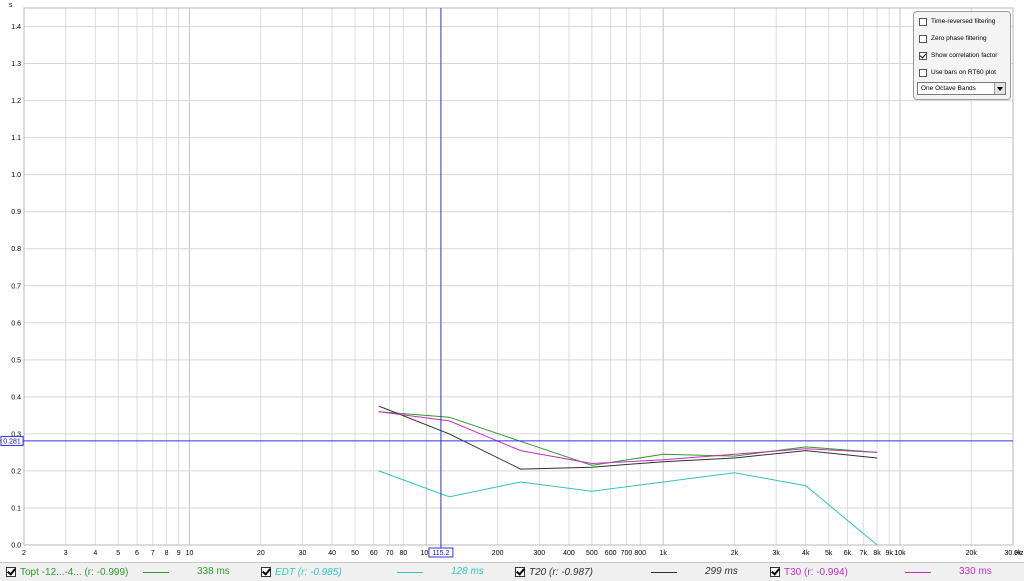 Image resolution: width=1024 pixels, height=581 pixels. What do you see at coordinates (156, 572) in the screenshot?
I see `legend-swatch-topt` at bounding box center [156, 572].